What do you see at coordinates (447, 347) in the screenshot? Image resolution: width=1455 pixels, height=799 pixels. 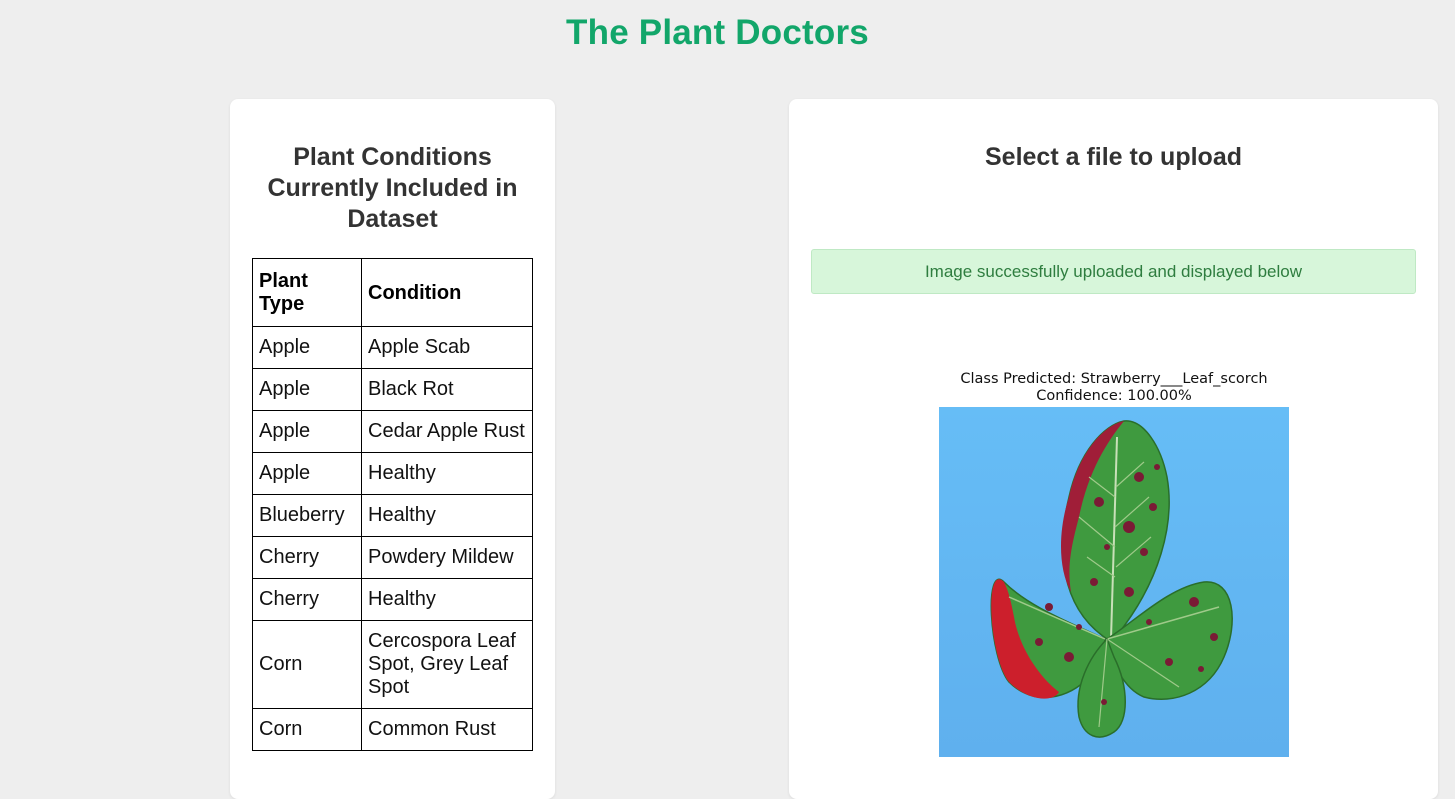 I see `condition-cell: Apple Scab` at bounding box center [447, 347].